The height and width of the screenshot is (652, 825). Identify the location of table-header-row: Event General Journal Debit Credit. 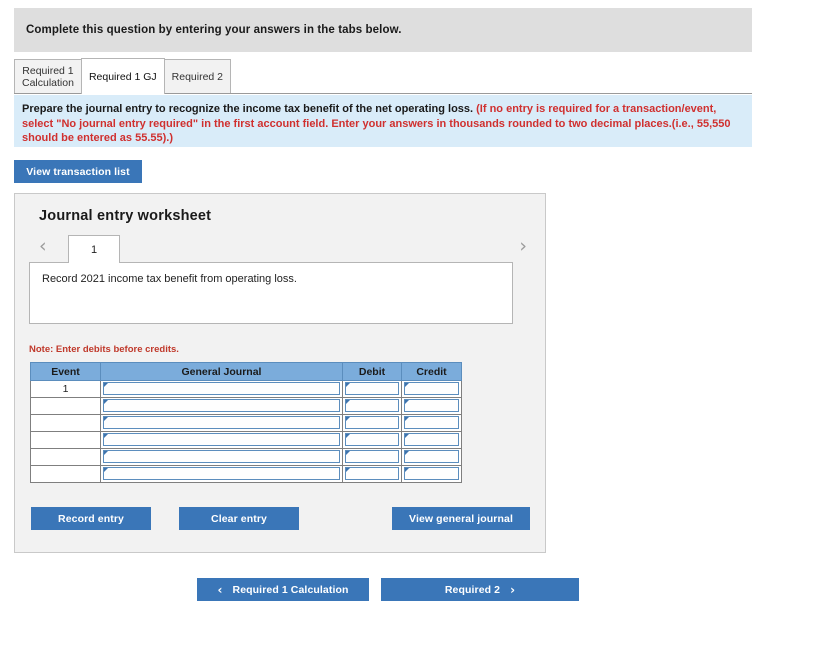
(246, 371).